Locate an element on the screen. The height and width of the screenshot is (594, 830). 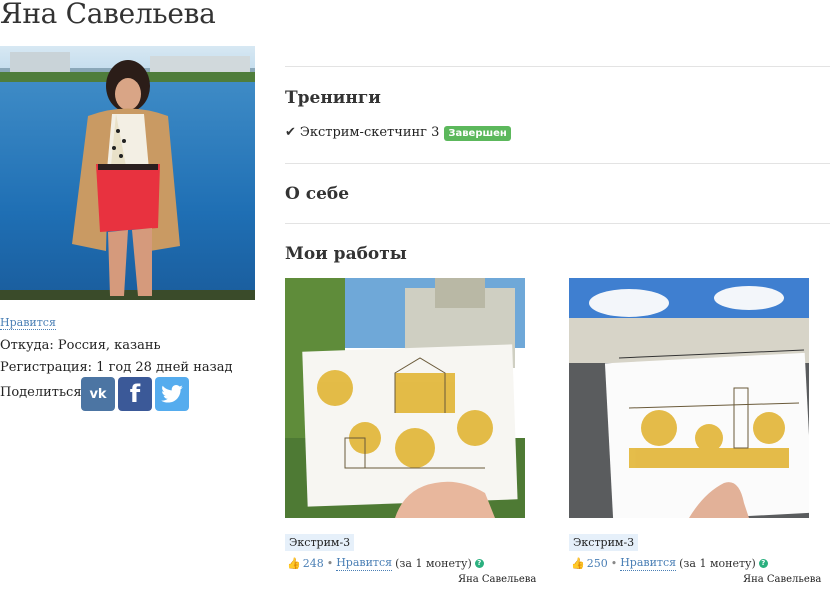
work-stats: 👍 248 • Нравится (за 1 монету) ? is located at coordinates (385, 563).